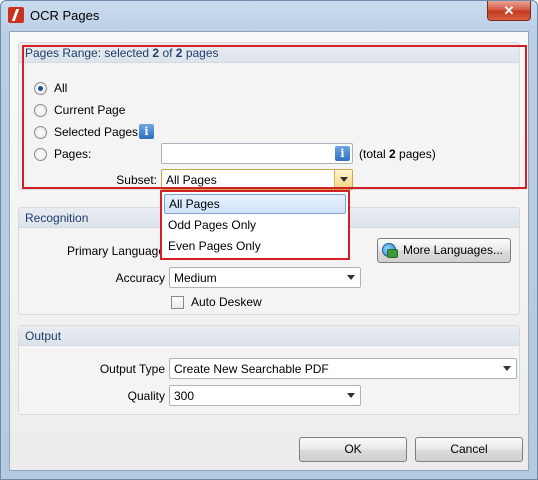 This screenshot has width=538, height=480. Describe the element at coordinates (269, 16) in the screenshot. I see `title-bar: OCR Pages ✕` at that location.